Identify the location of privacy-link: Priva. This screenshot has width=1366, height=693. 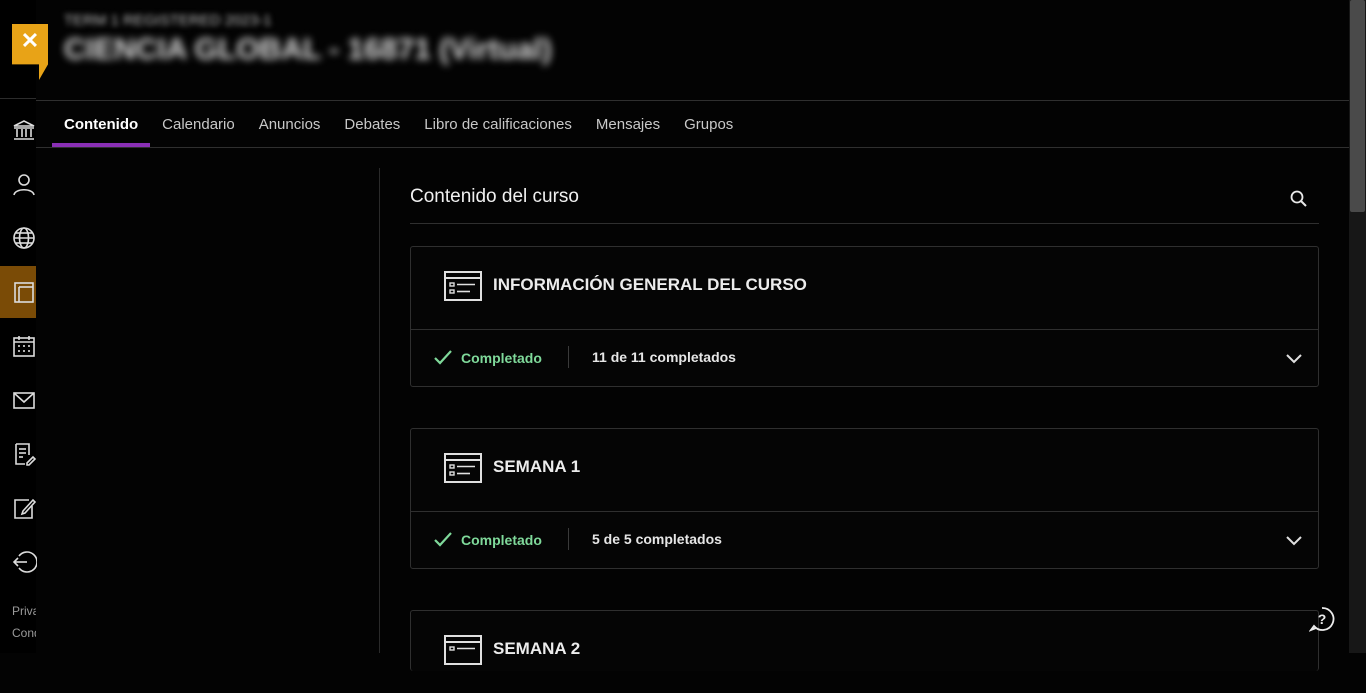
(24, 611).